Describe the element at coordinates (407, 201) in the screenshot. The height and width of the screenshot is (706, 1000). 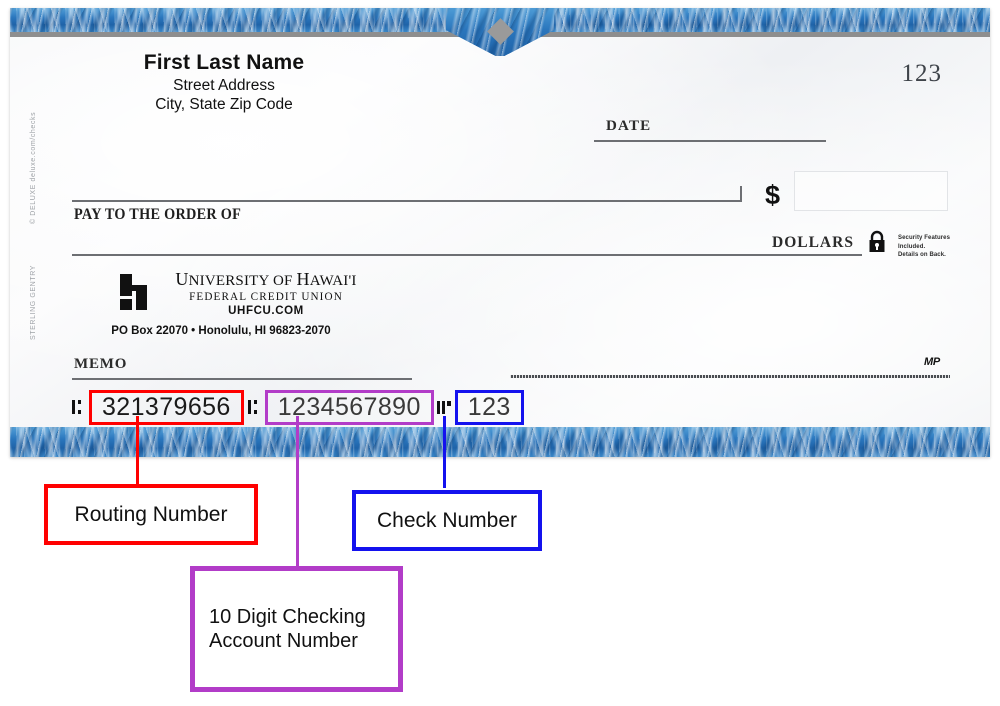
I see `payee-line` at that location.